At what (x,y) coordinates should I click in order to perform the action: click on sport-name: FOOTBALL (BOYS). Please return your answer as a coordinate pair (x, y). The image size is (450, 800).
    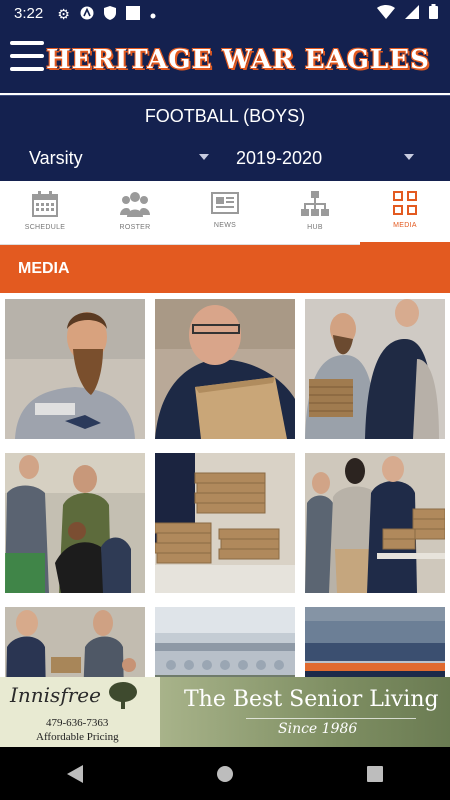
    Looking at the image, I should click on (225, 116).